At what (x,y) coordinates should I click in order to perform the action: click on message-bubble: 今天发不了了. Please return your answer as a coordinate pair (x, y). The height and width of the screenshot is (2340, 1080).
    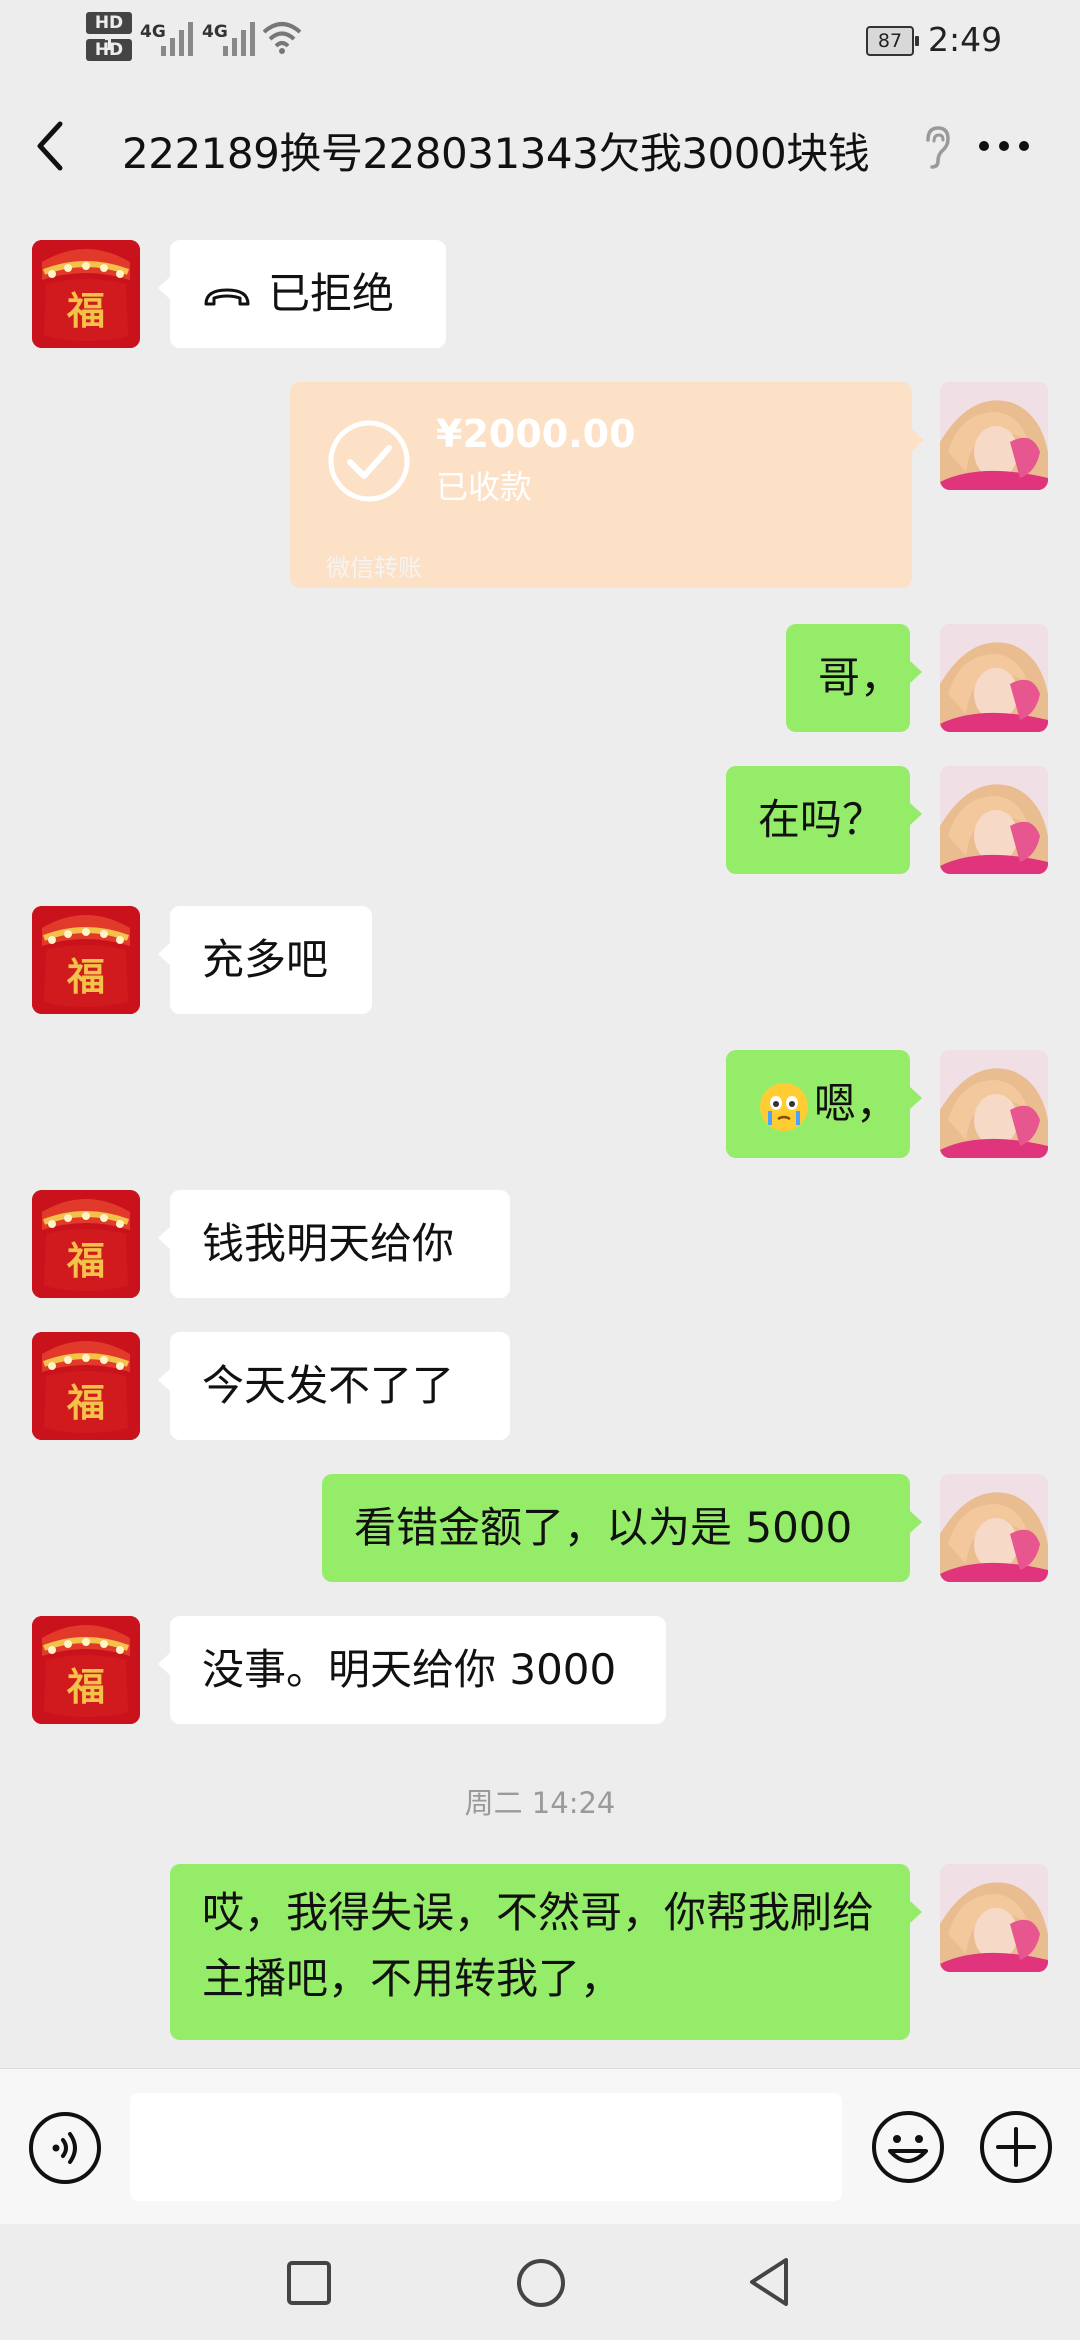
    Looking at the image, I should click on (334, 1386).